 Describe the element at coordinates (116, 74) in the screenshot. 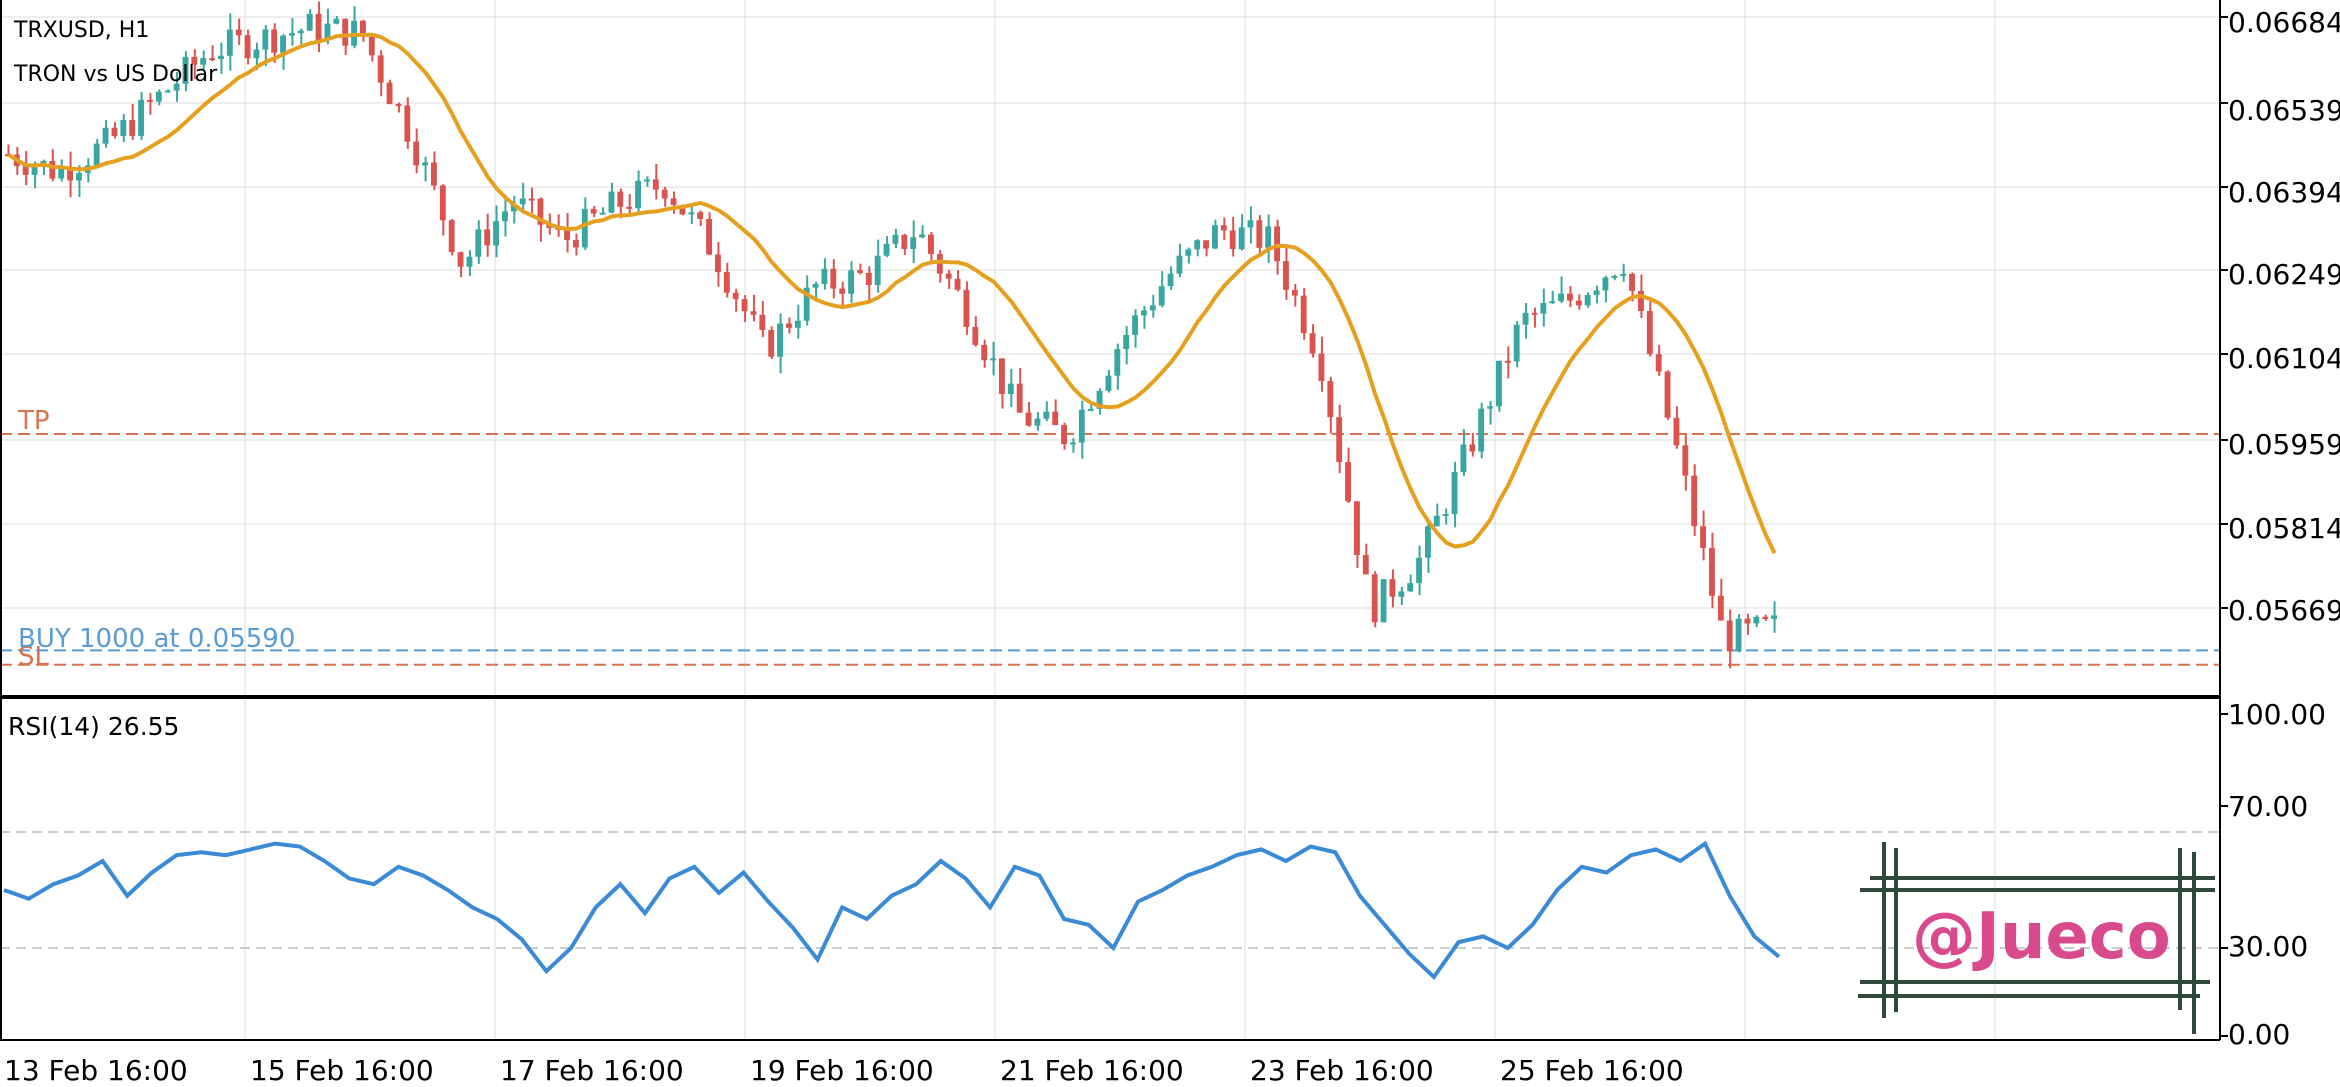

I see `symbol-description: TRON vs US Dollar` at that location.